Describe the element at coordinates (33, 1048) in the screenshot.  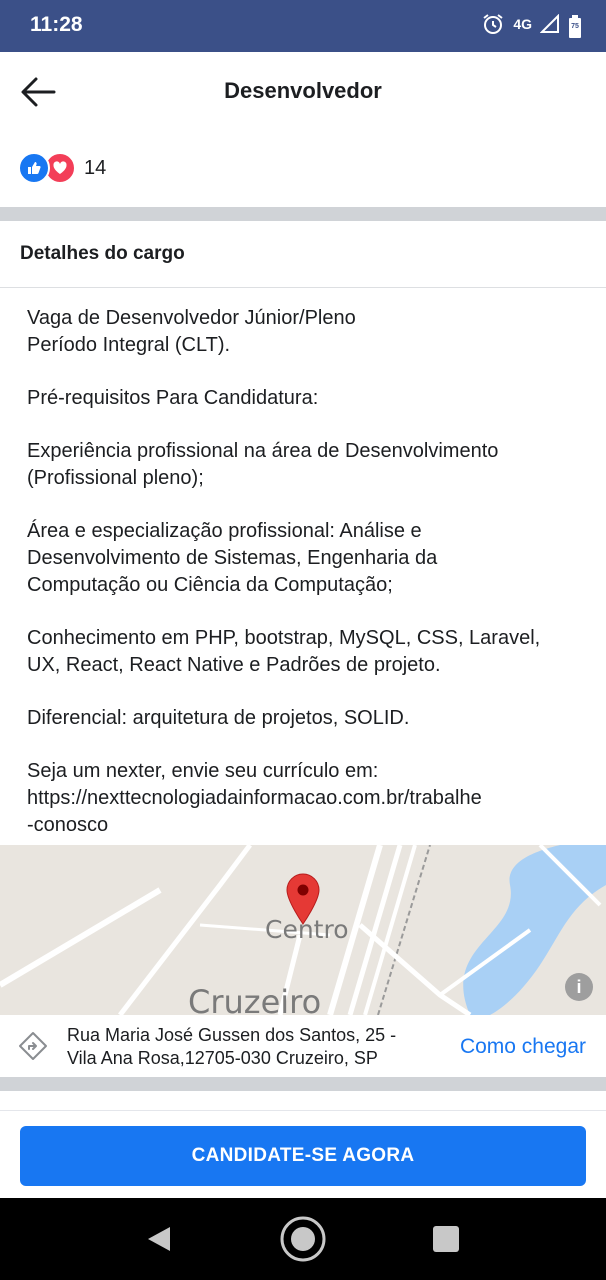
I see `directions-icon` at that location.